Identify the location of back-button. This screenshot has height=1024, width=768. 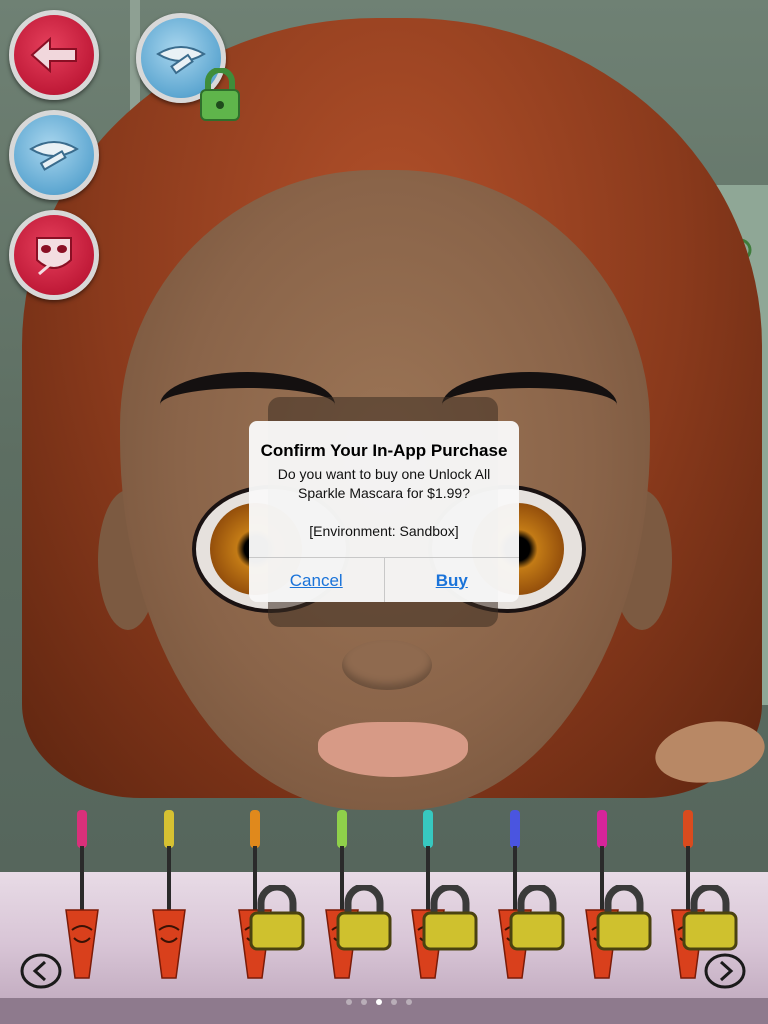
(54, 55).